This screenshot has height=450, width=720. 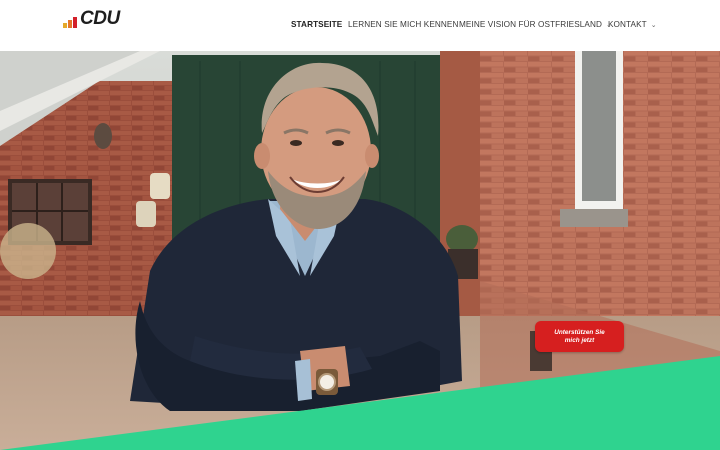 I want to click on chevron-down-icon: ⌄, so click(x=653, y=25).